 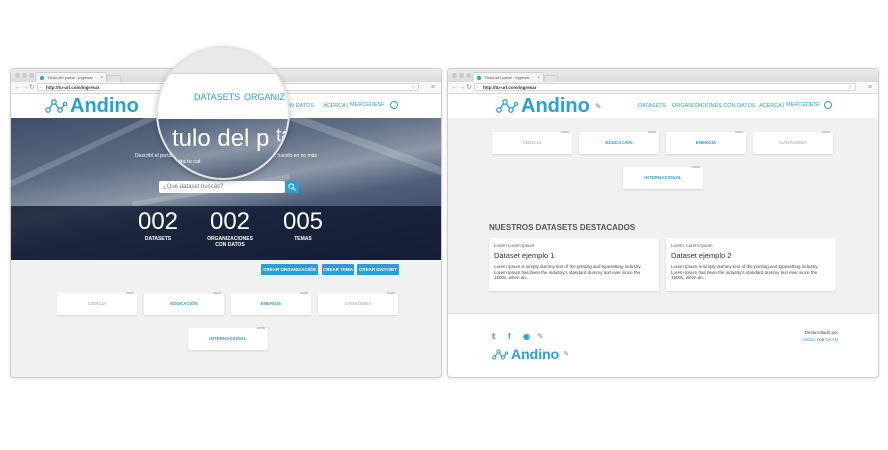 What do you see at coordinates (223, 61) in the screenshot?
I see `magnified-browser-chrome` at bounding box center [223, 61].